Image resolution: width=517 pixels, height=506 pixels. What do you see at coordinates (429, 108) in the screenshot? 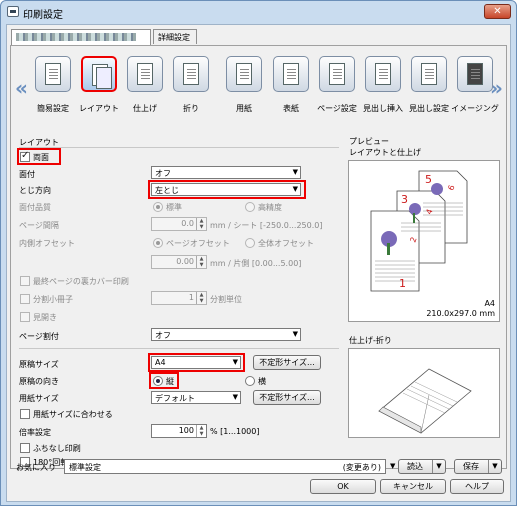
I see `feature-label: 見出し設定` at bounding box center [429, 108].